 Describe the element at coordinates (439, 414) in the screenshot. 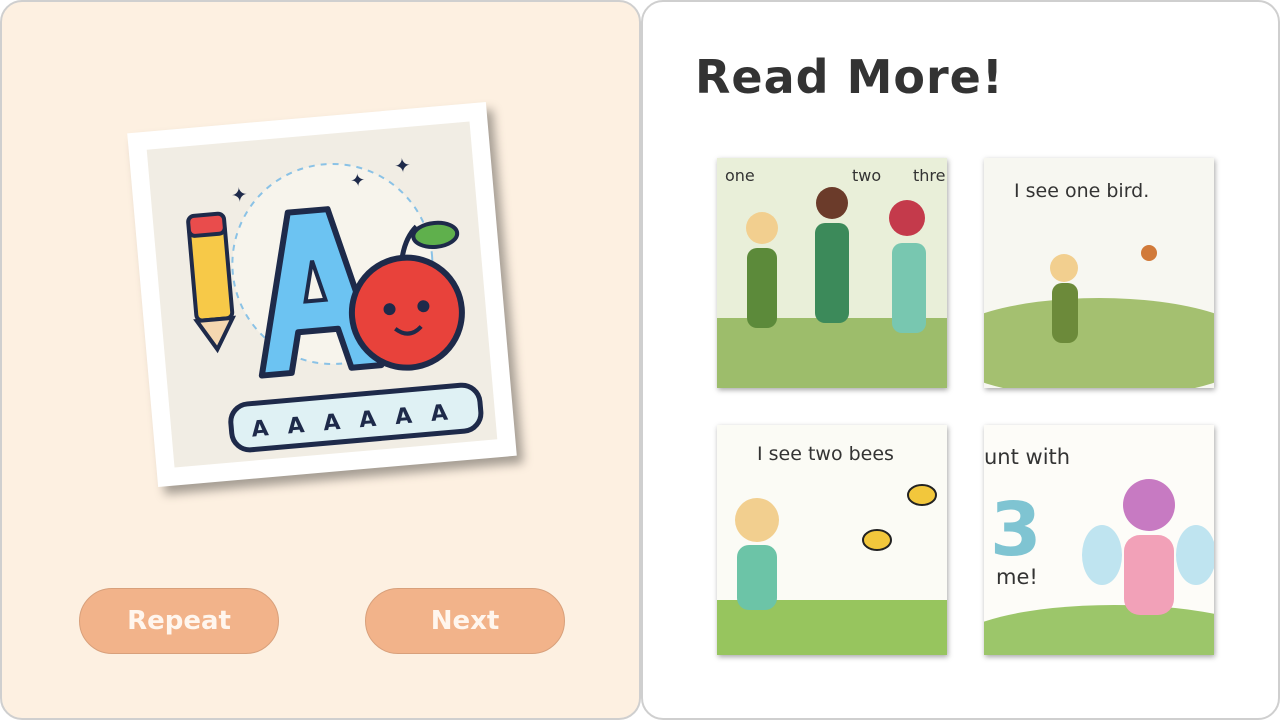

I see `tile-6: A` at that location.